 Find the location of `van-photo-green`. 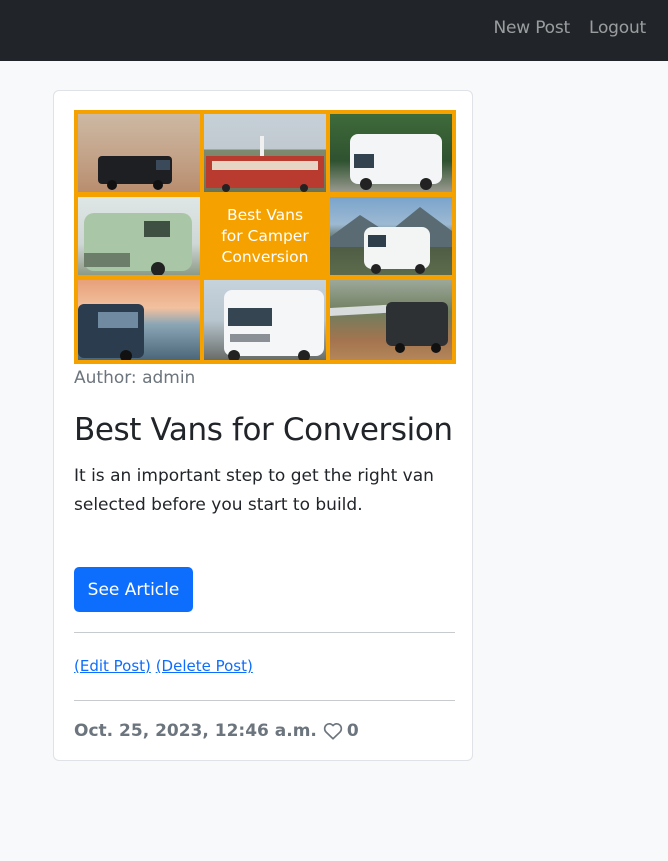

van-photo-green is located at coordinates (139, 236).